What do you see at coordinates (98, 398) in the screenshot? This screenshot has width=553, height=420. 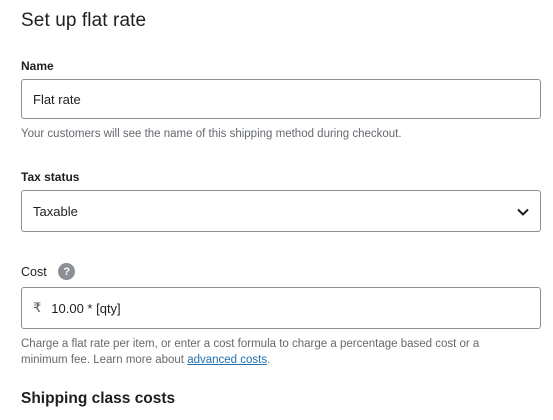 I see `shipping-class-costs-heading: Shipping class costs` at bounding box center [98, 398].